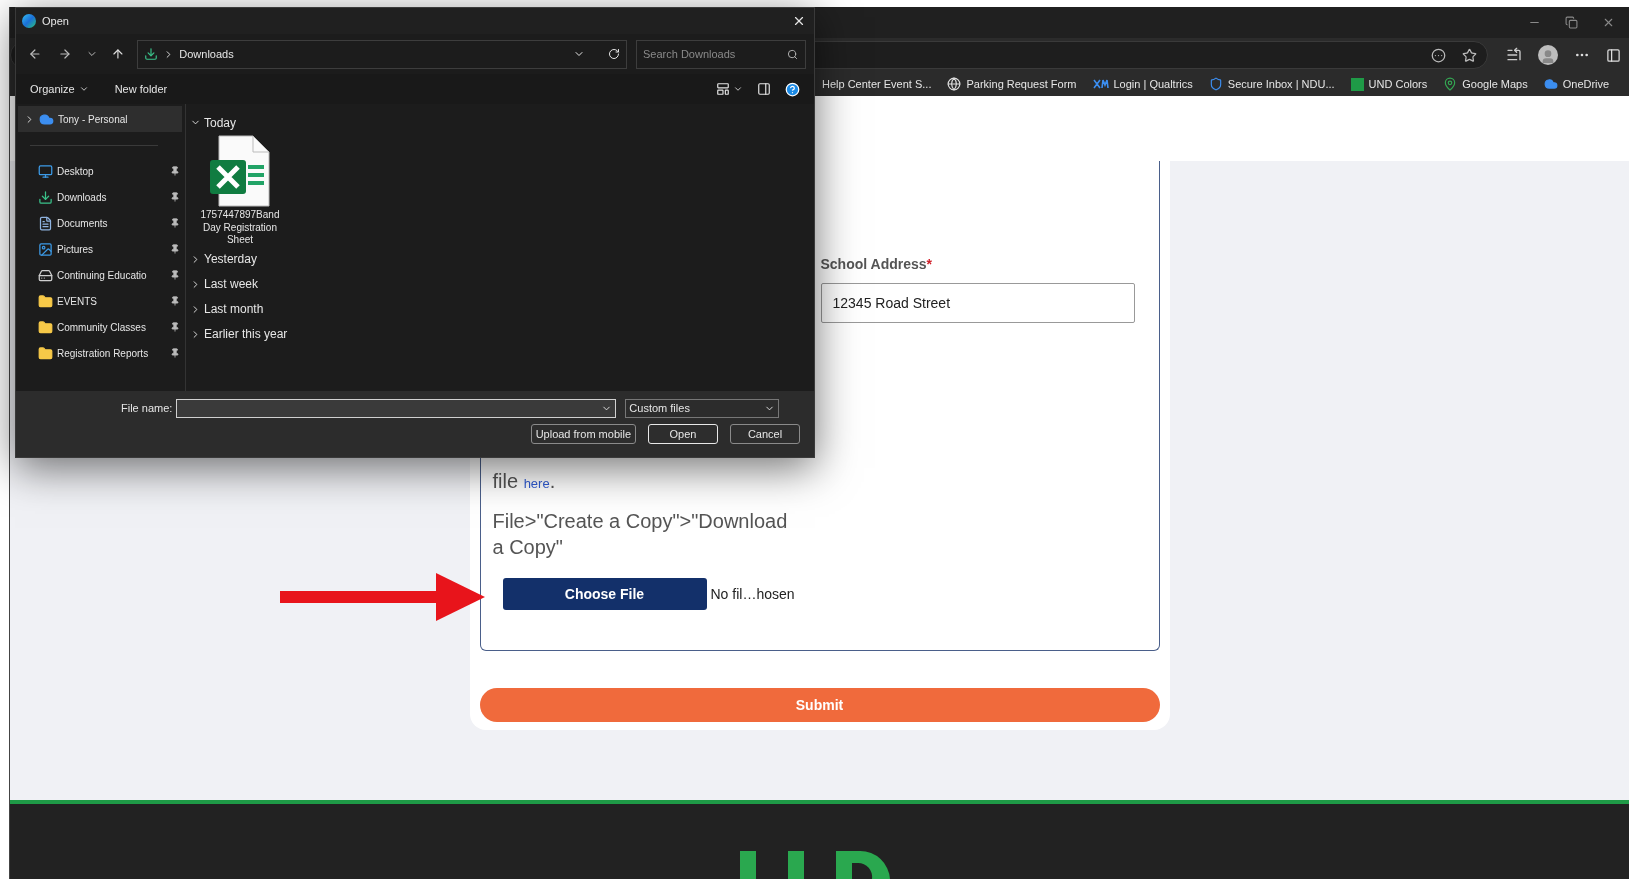  Describe the element at coordinates (45, 223) in the screenshot. I see `document-icon` at that location.